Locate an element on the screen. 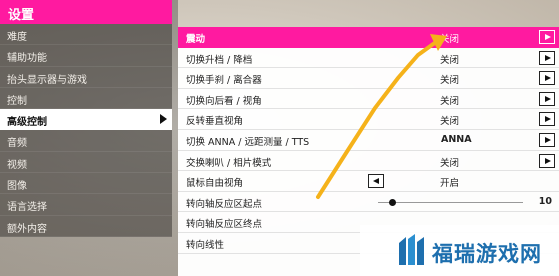  option-anna-toggle: 切换 ANNA / 远距测量 / TTS ANNA is located at coordinates (368, 140).